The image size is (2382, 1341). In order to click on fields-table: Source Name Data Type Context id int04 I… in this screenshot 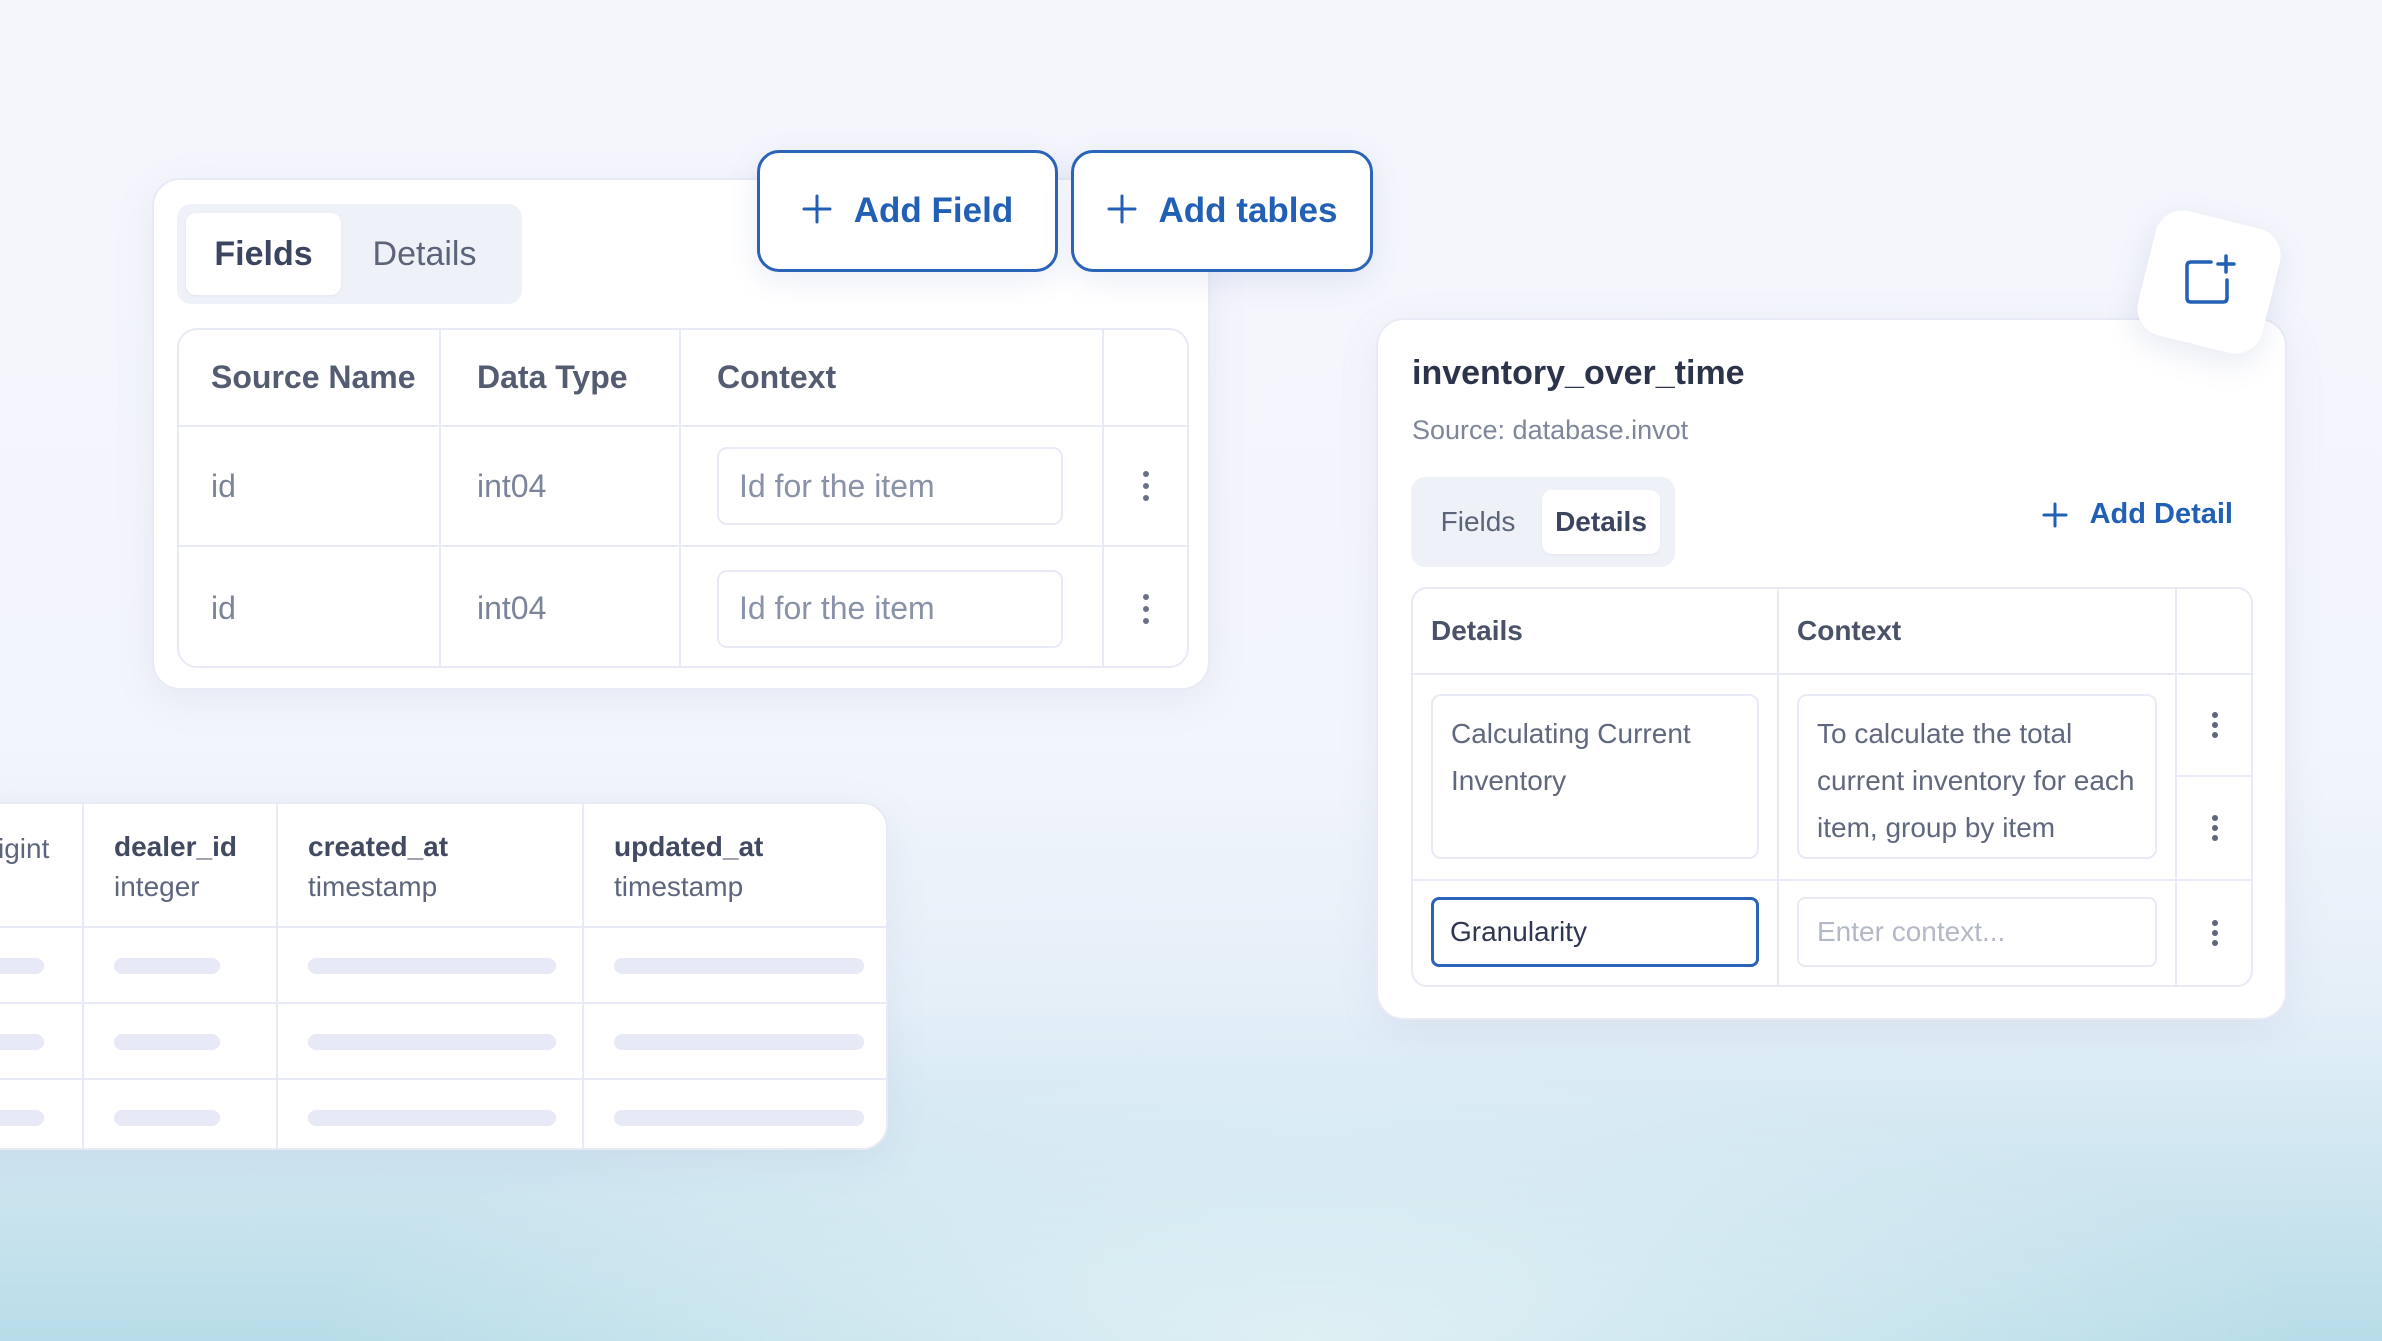, I will do `click(683, 498)`.